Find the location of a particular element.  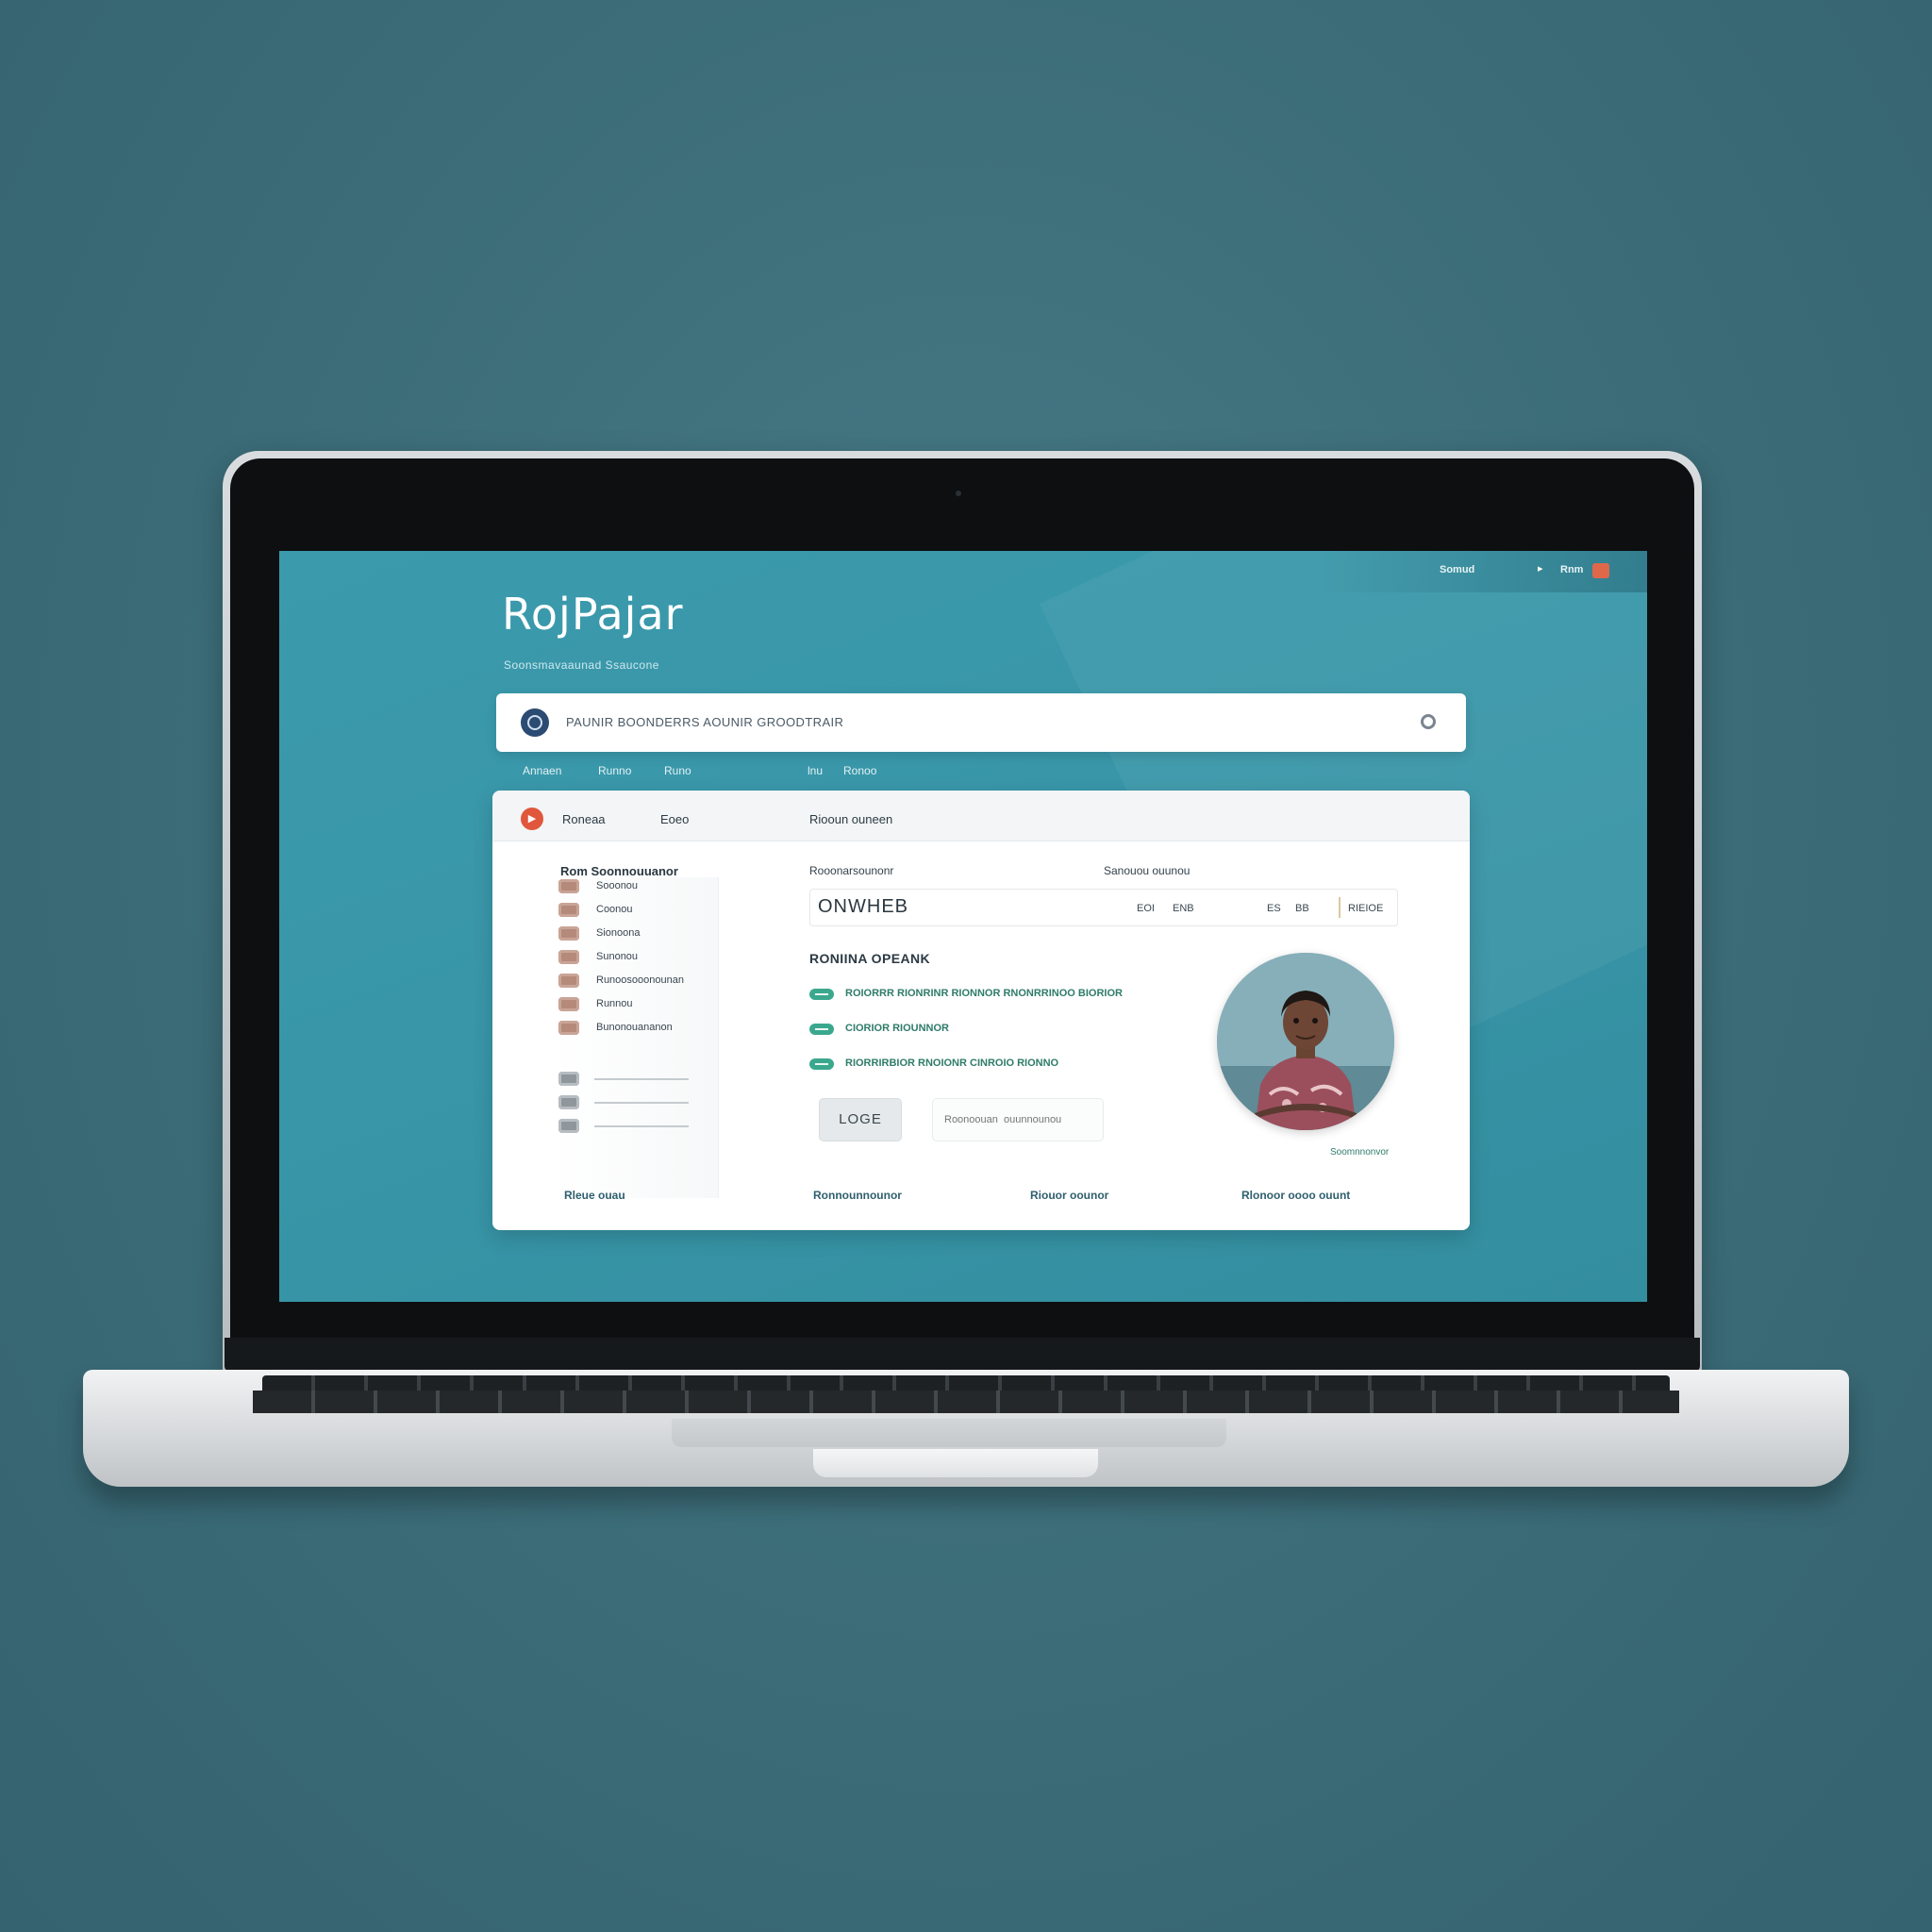

subnav-item: lnu is located at coordinates (816, 770).